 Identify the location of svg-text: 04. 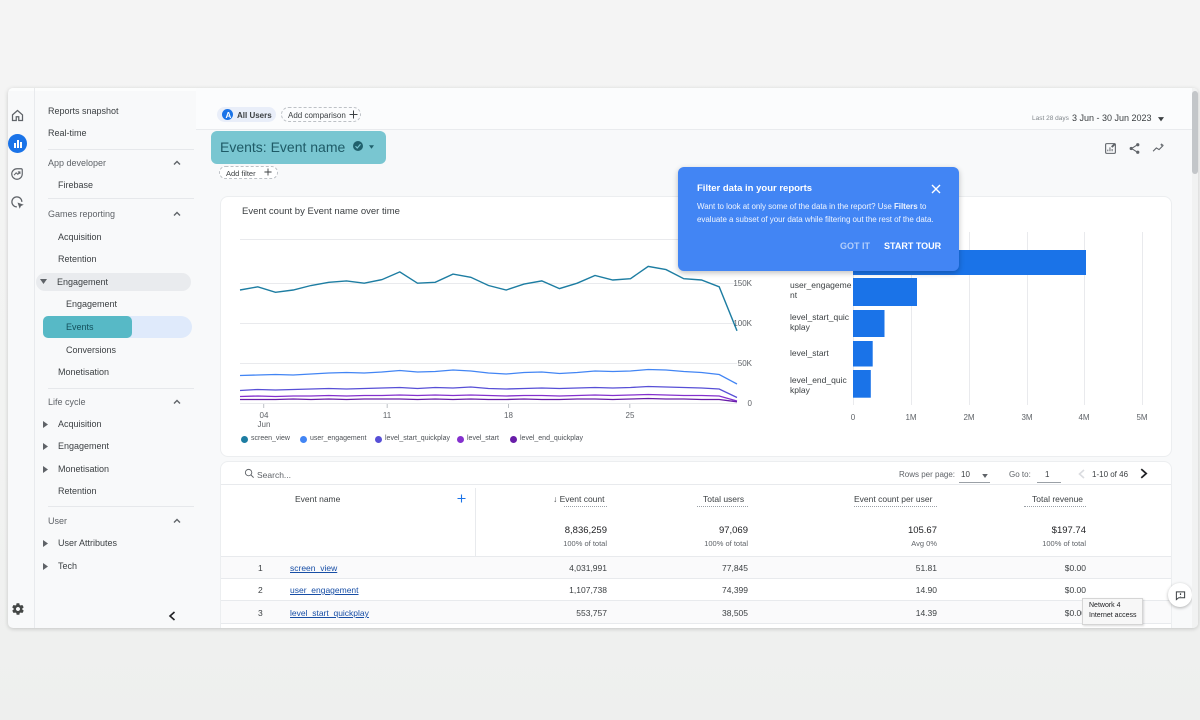
(264, 415).